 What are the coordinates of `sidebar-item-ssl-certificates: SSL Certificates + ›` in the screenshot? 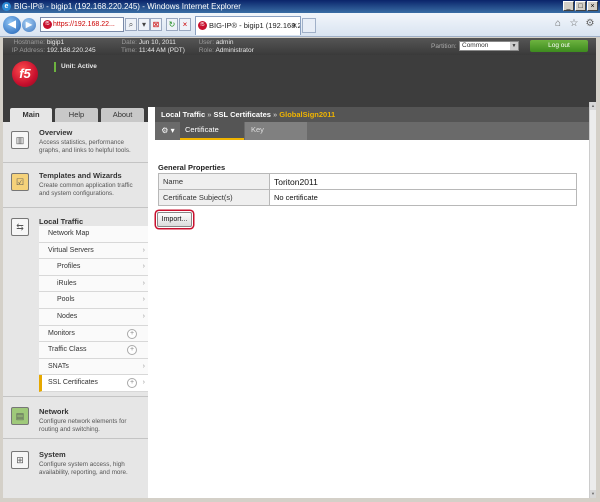 It's located at (93, 383).